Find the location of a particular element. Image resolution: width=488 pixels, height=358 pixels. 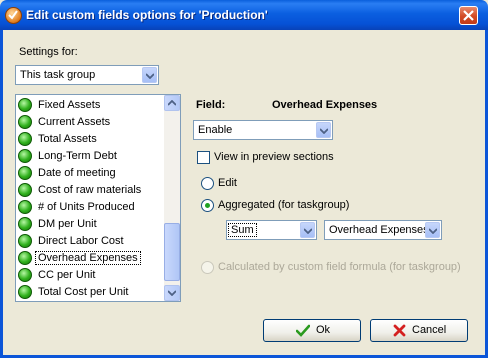

app-icon is located at coordinates (13, 15).